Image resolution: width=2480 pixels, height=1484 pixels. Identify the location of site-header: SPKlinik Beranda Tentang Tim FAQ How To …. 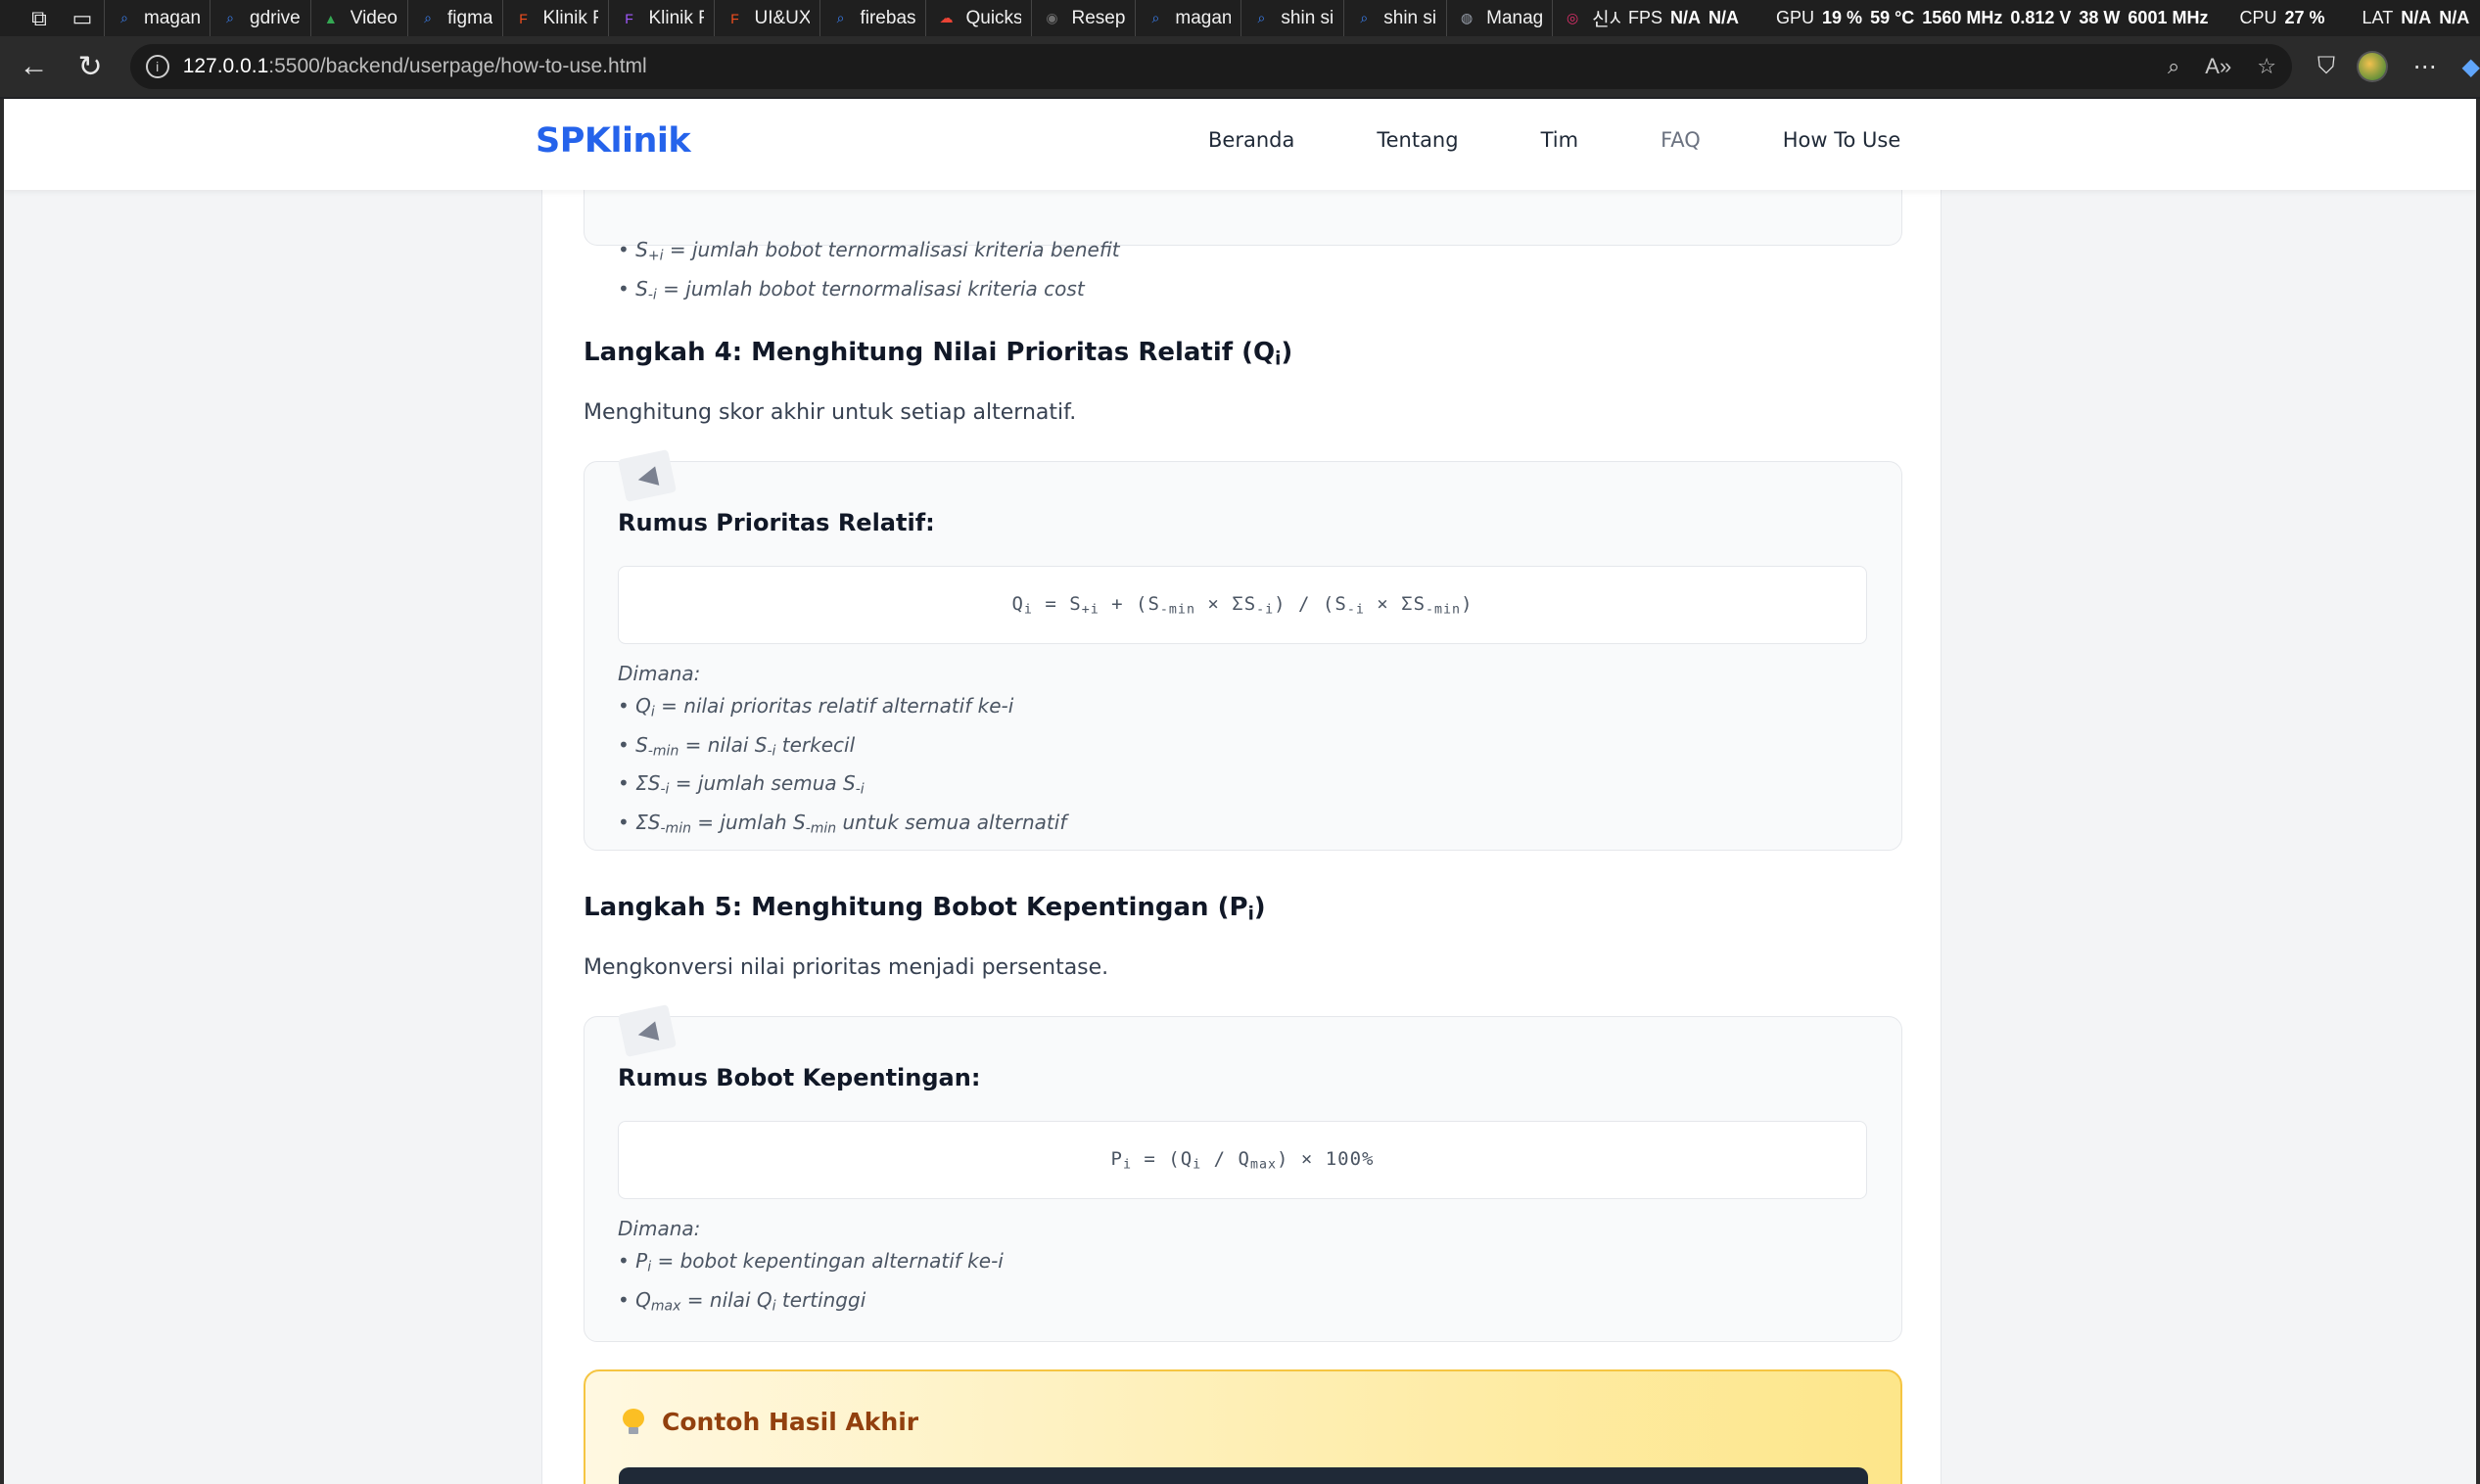
(1240, 144).